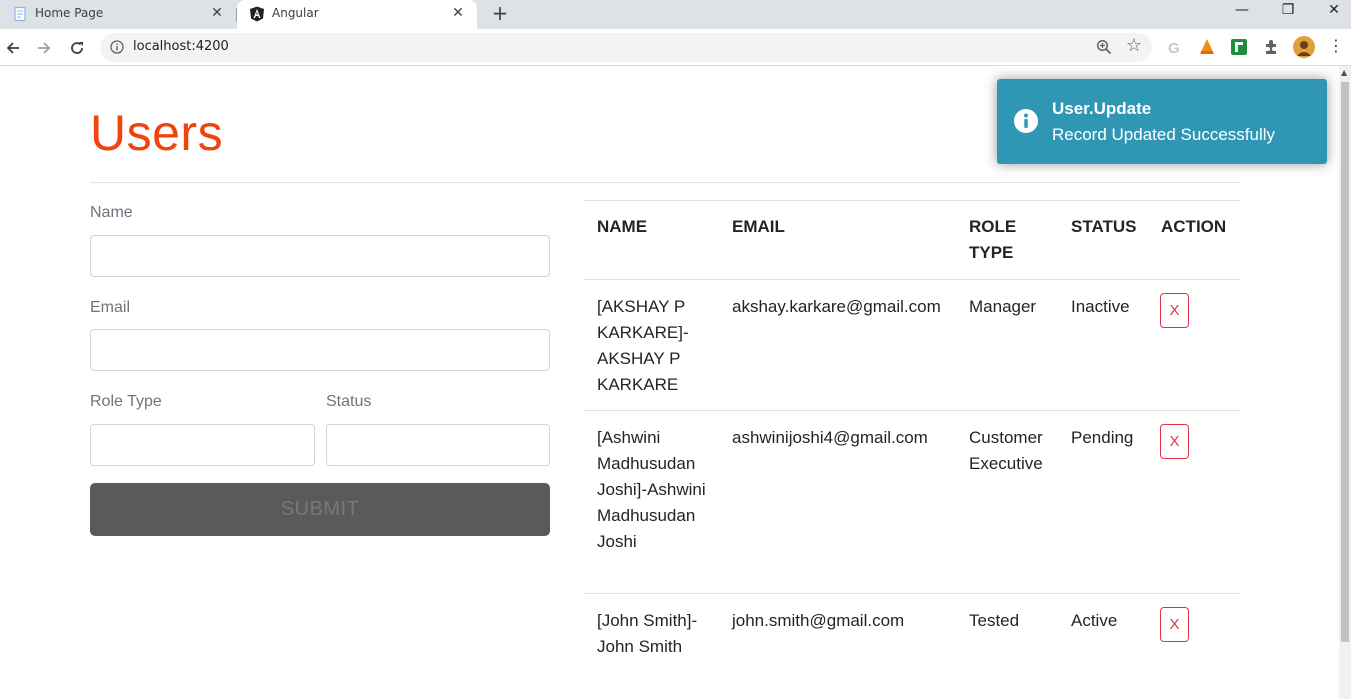 Image resolution: width=1351 pixels, height=699 pixels. Describe the element at coordinates (1194, 226) in the screenshot. I see `header-action: ACTION` at that location.